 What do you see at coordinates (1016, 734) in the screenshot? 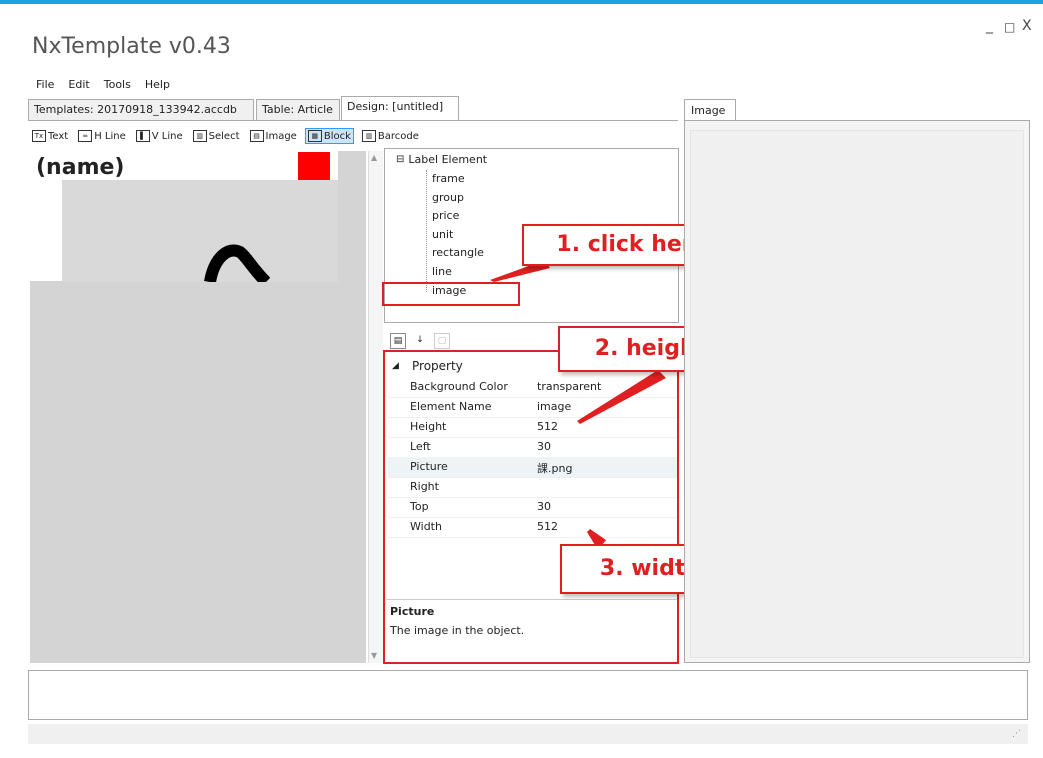
I see `resize-grip-icon: ⋰` at bounding box center [1016, 734].